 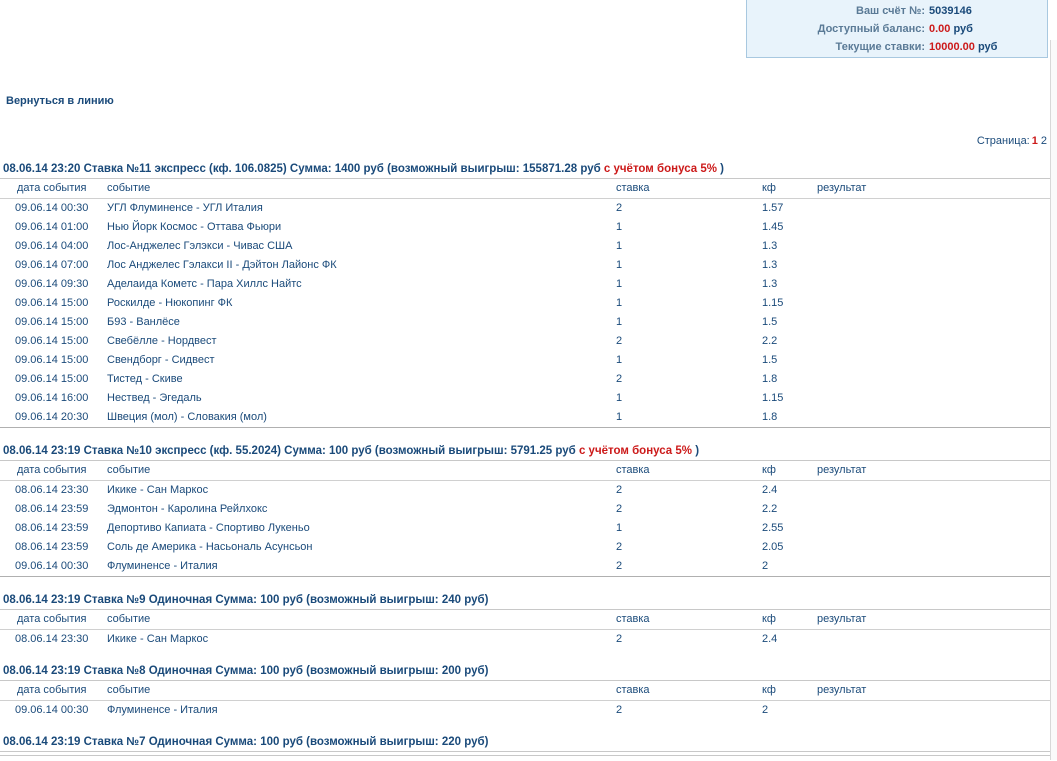 What do you see at coordinates (210, 547) in the screenshot?
I see `event-name: Соль де Америка - Насьональ Асунсьон` at bounding box center [210, 547].